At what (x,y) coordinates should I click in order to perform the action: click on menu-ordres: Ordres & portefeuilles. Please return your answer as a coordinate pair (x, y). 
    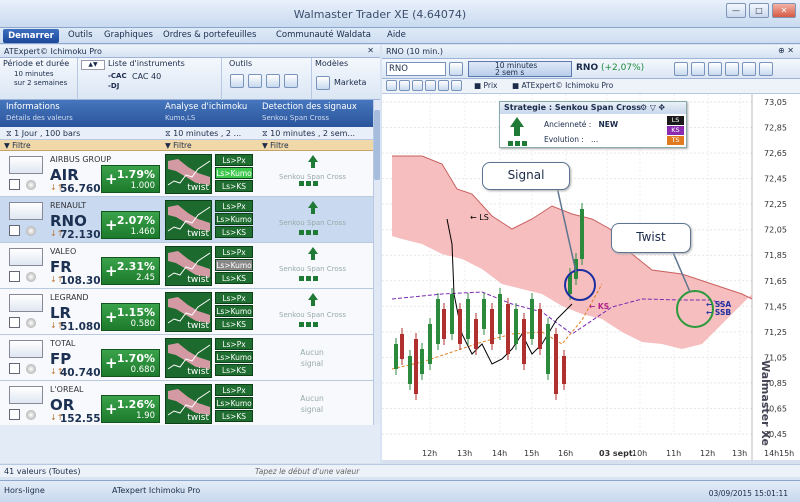
    Looking at the image, I should click on (209, 35).